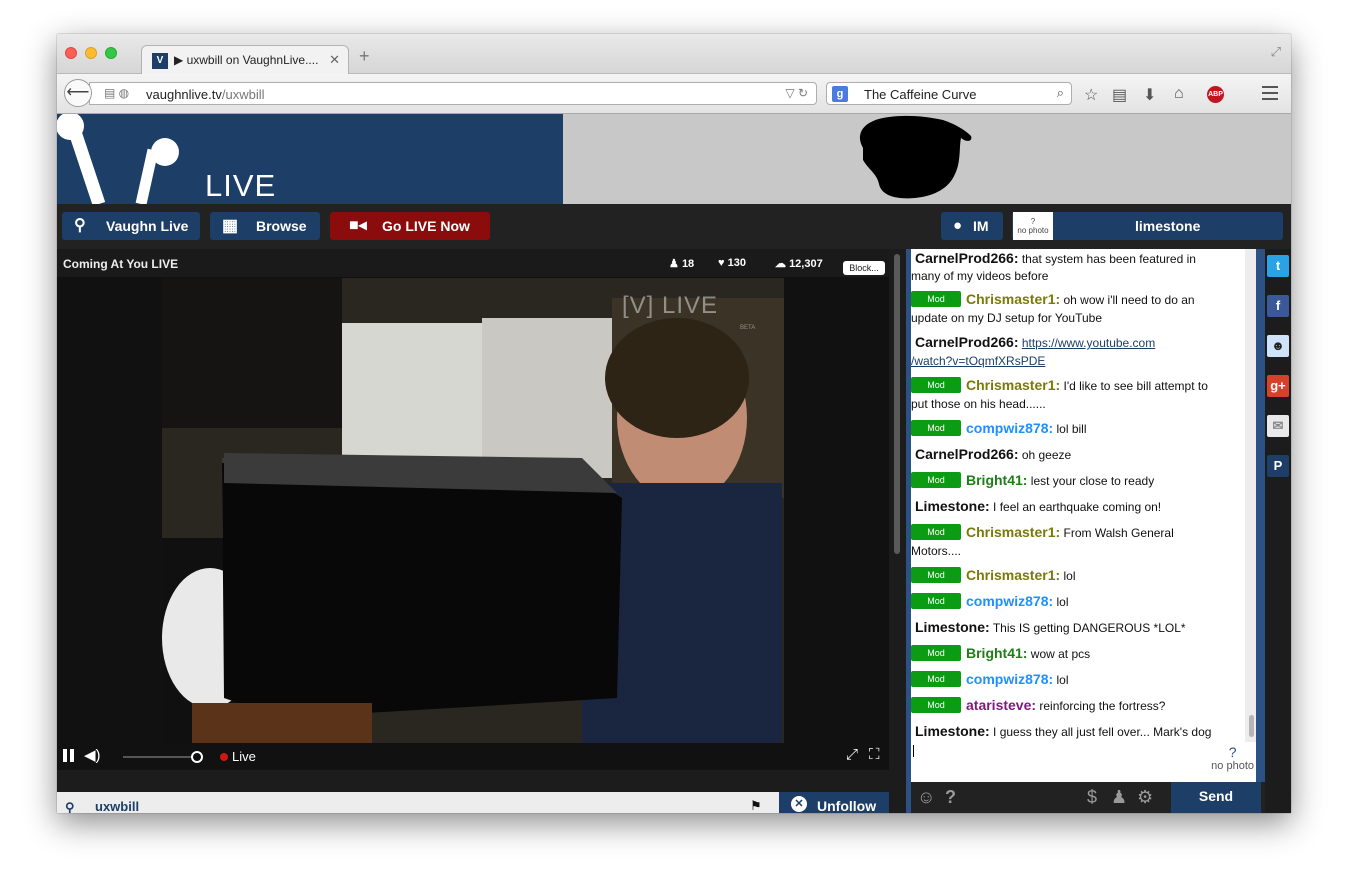 This screenshot has width=1348, height=892. I want to click on site-favicon-icon: V, so click(160, 61).